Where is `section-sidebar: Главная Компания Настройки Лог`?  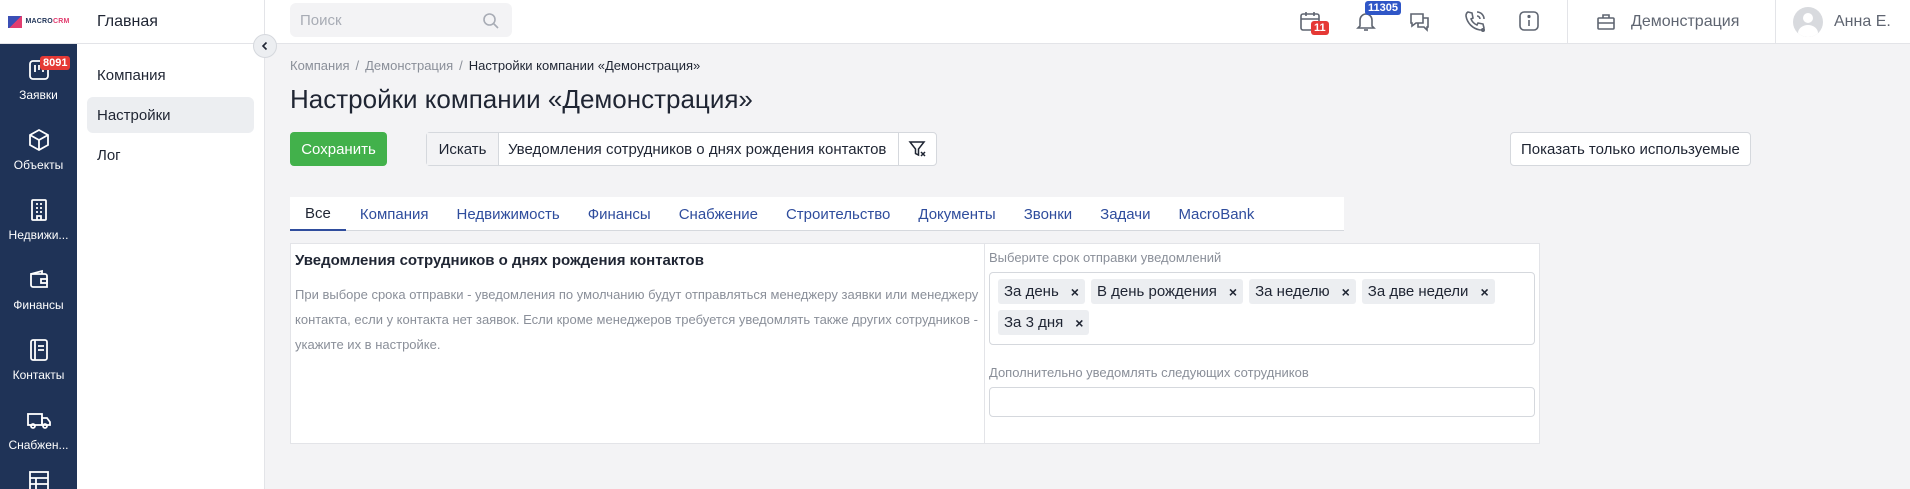
section-sidebar: Главная Компания Настройки Лог is located at coordinates (171, 244).